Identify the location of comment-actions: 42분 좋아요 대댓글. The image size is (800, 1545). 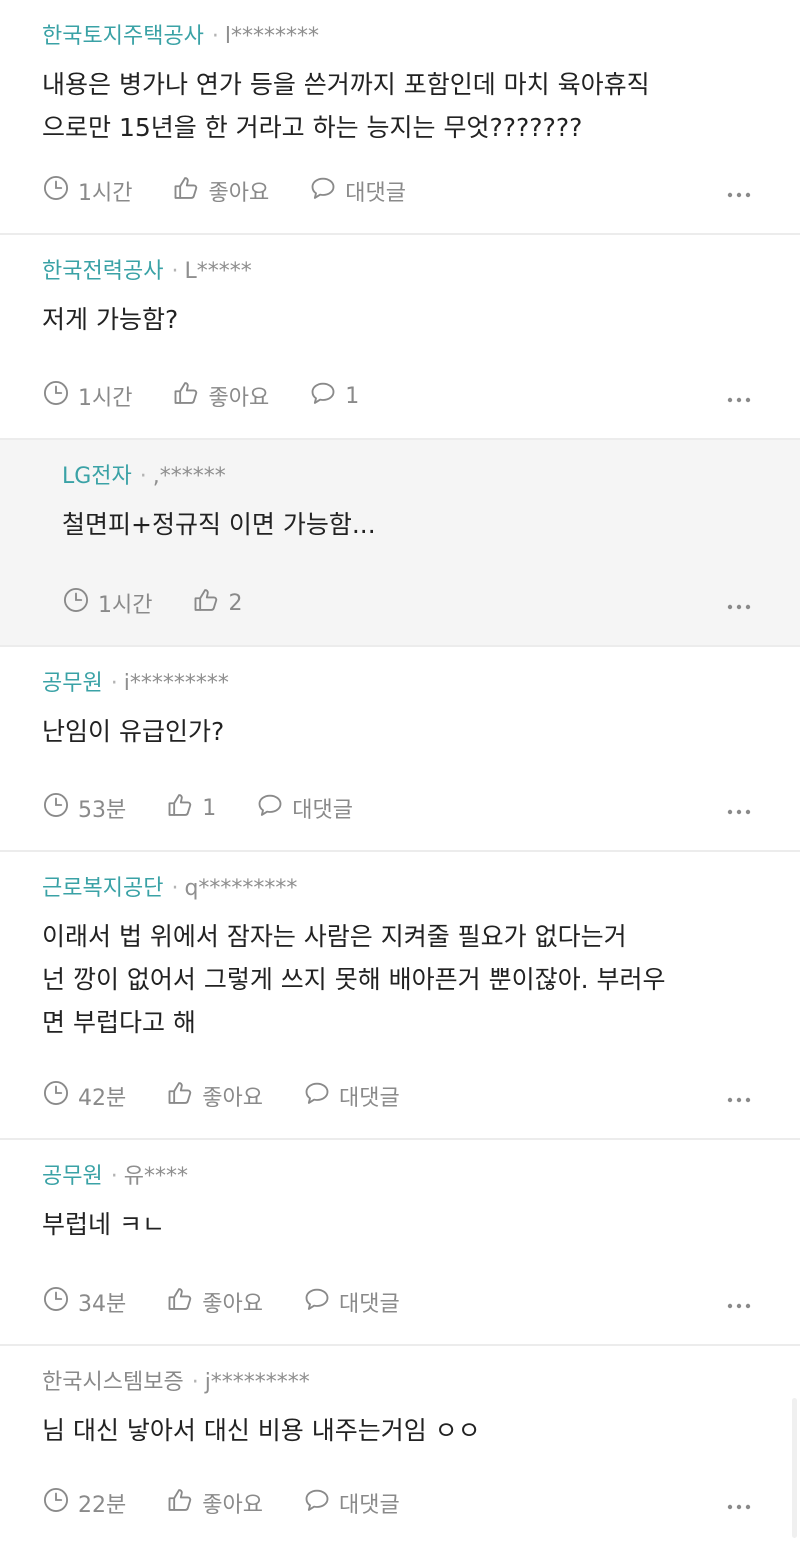
(398, 1096).